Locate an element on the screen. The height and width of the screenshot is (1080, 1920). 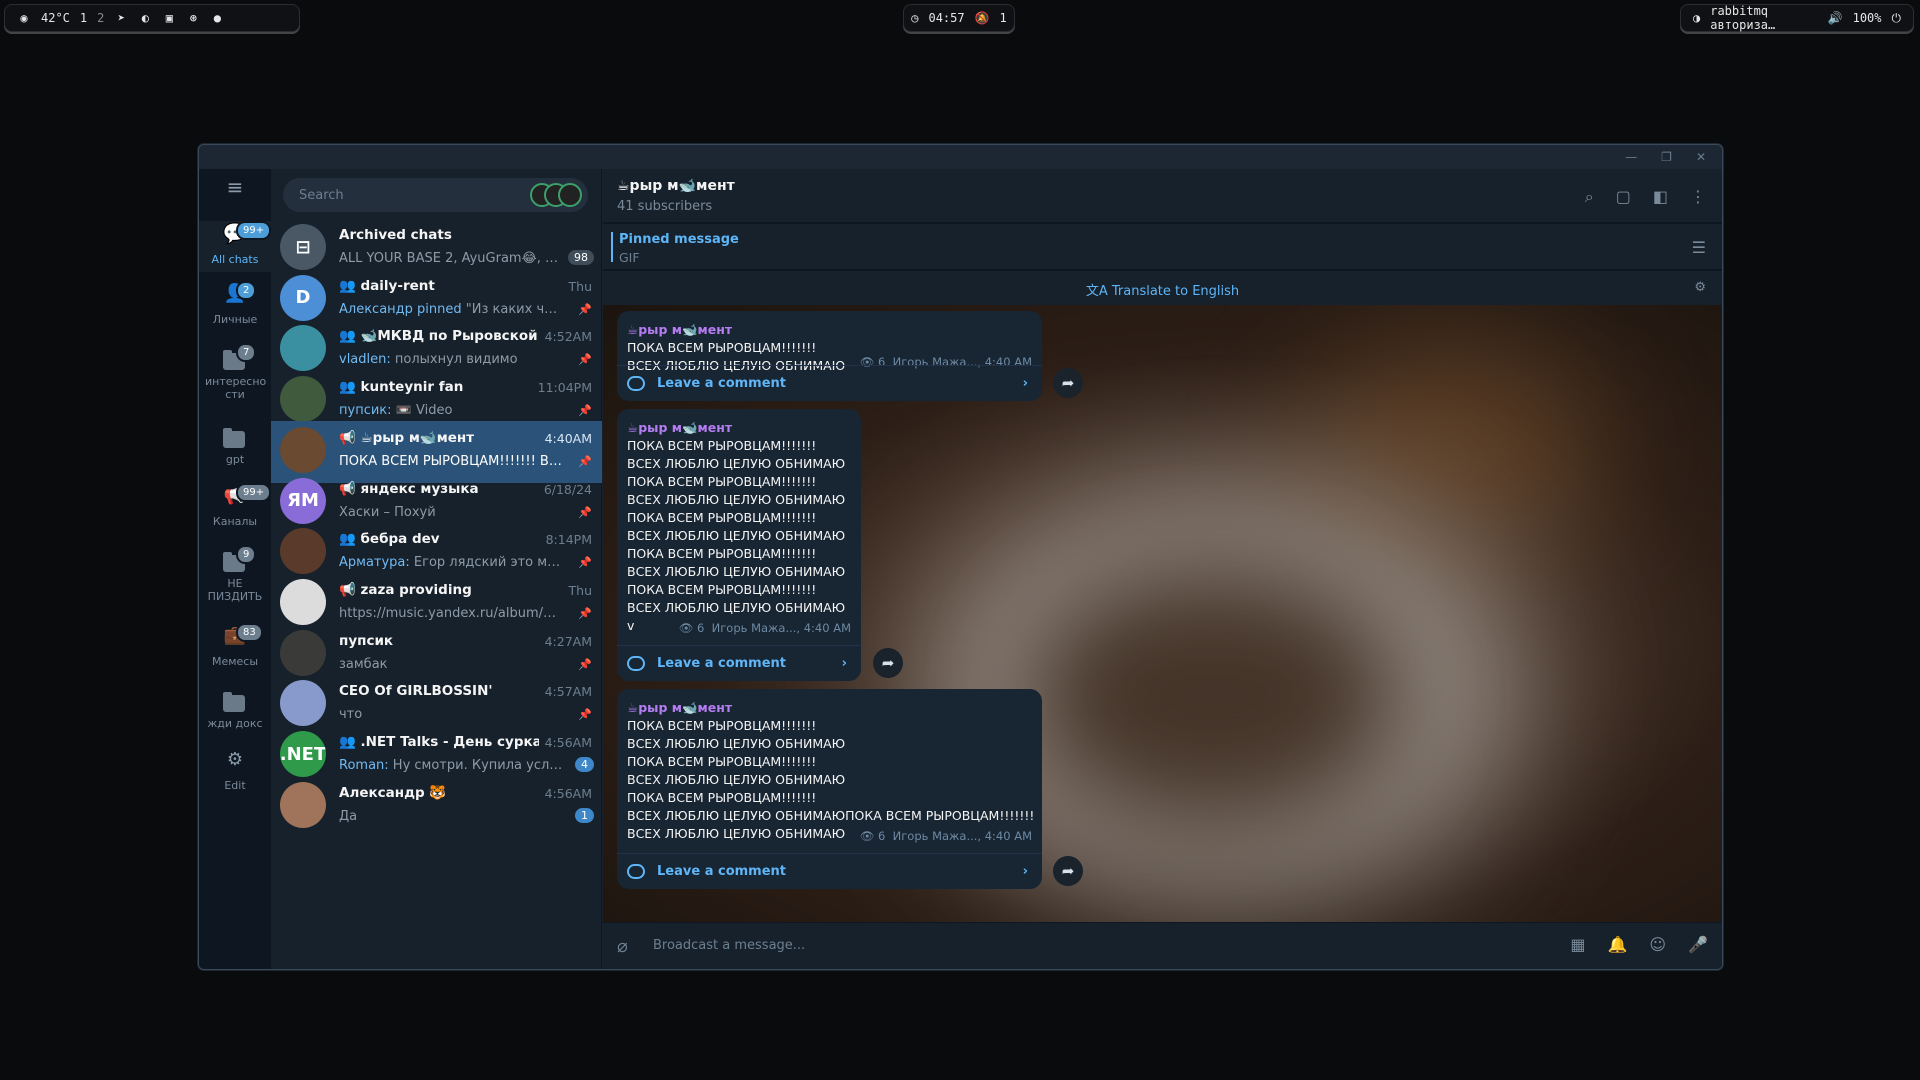
pinned-message-bar: Pinned message GIF ☰ is located at coordinates (1162, 247).